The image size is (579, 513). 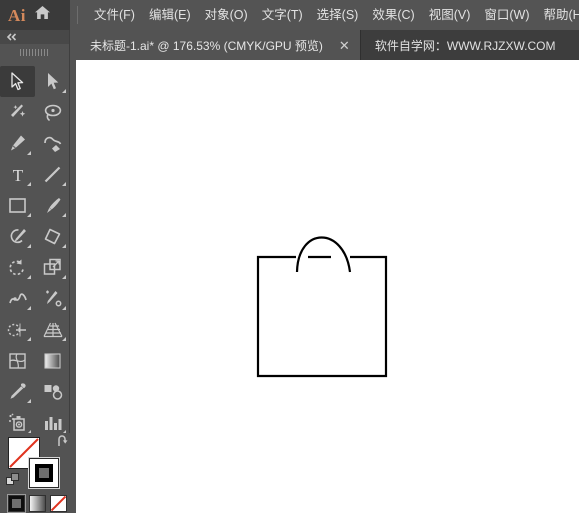 What do you see at coordinates (52, 391) in the screenshot?
I see `blend-tool` at bounding box center [52, 391].